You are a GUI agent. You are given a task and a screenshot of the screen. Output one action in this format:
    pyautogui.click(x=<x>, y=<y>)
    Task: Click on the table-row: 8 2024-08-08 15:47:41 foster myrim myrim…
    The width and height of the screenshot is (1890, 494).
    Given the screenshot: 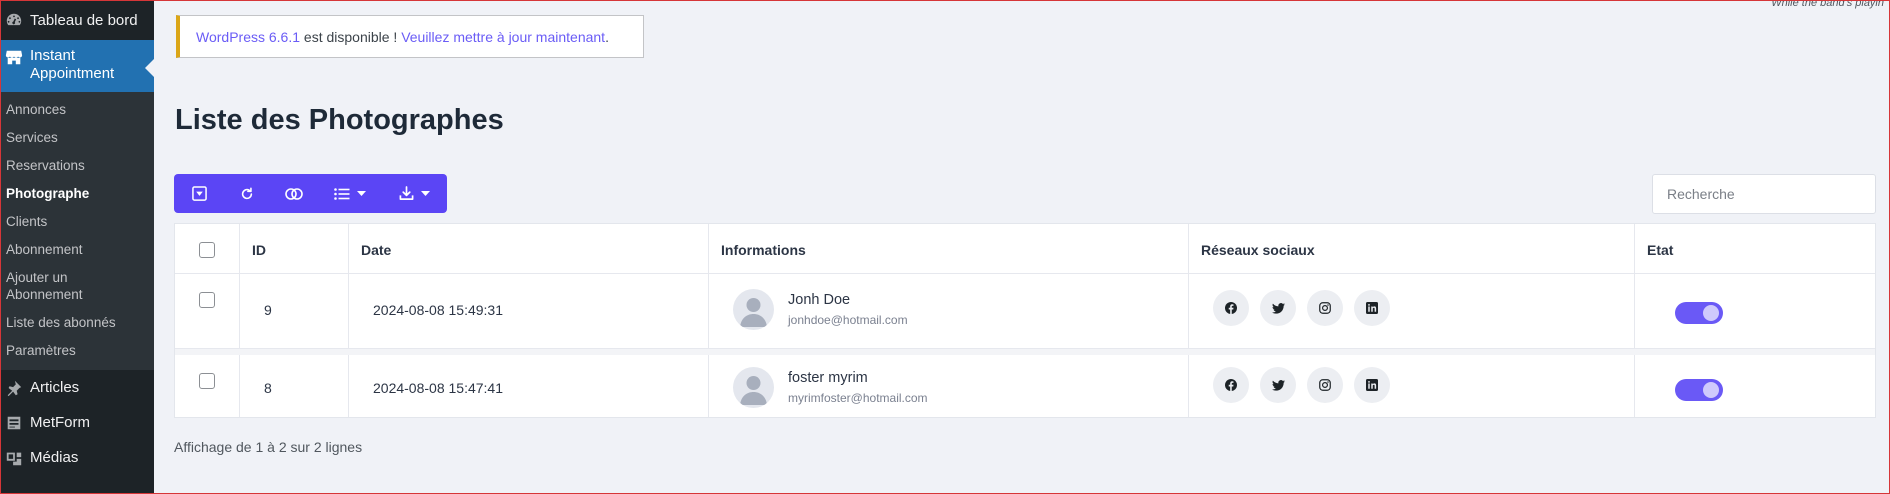 What is the action you would take?
    pyautogui.click(x=1025, y=383)
    